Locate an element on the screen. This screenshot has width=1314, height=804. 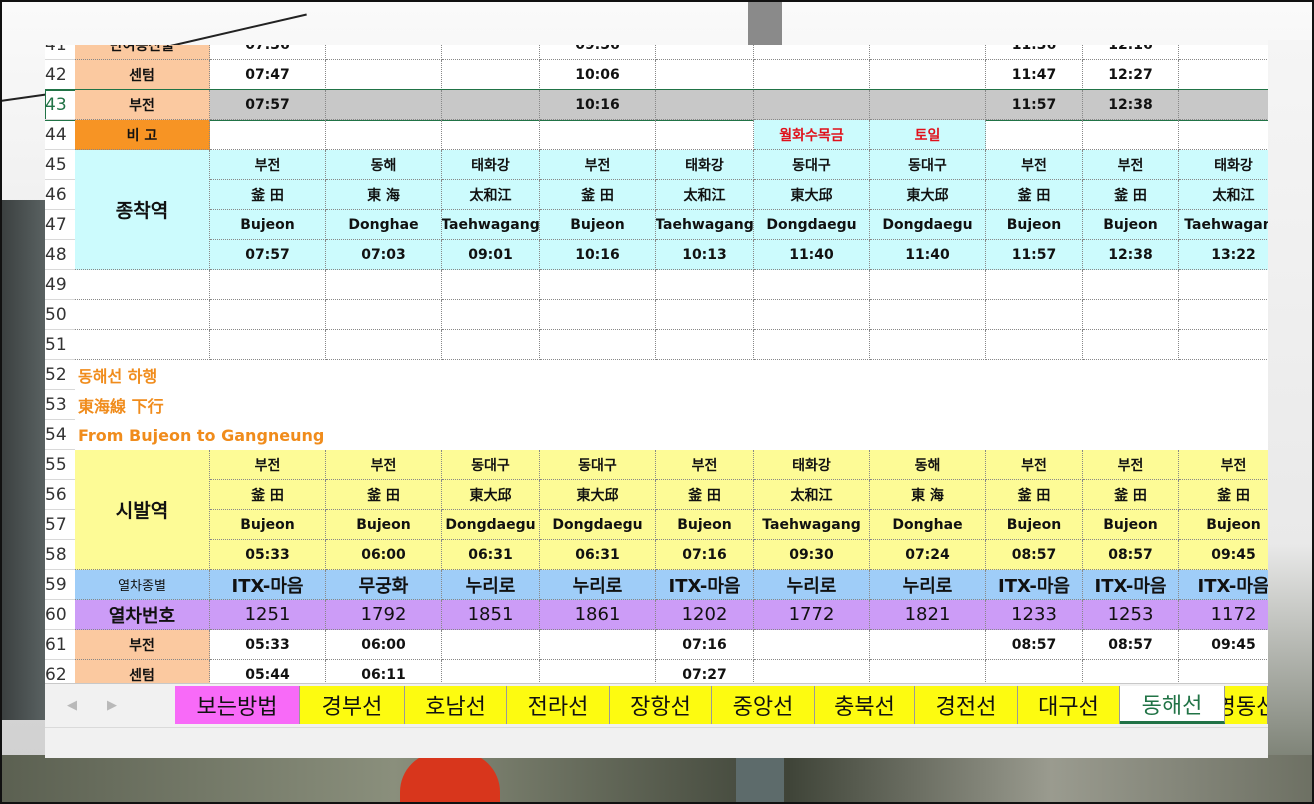
row-label: 부전 is located at coordinates (142, 105).